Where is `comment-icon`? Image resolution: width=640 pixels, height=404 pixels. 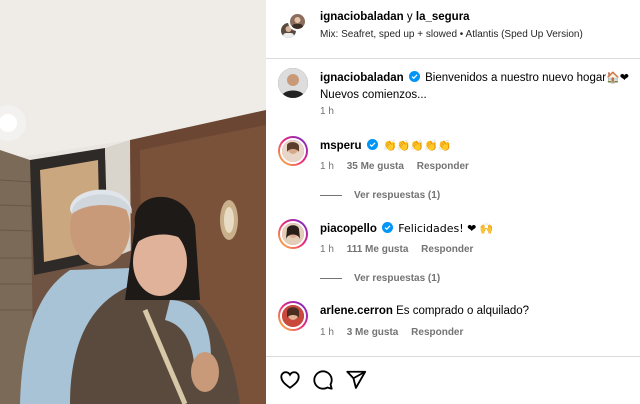
comment-icon is located at coordinates (323, 380).